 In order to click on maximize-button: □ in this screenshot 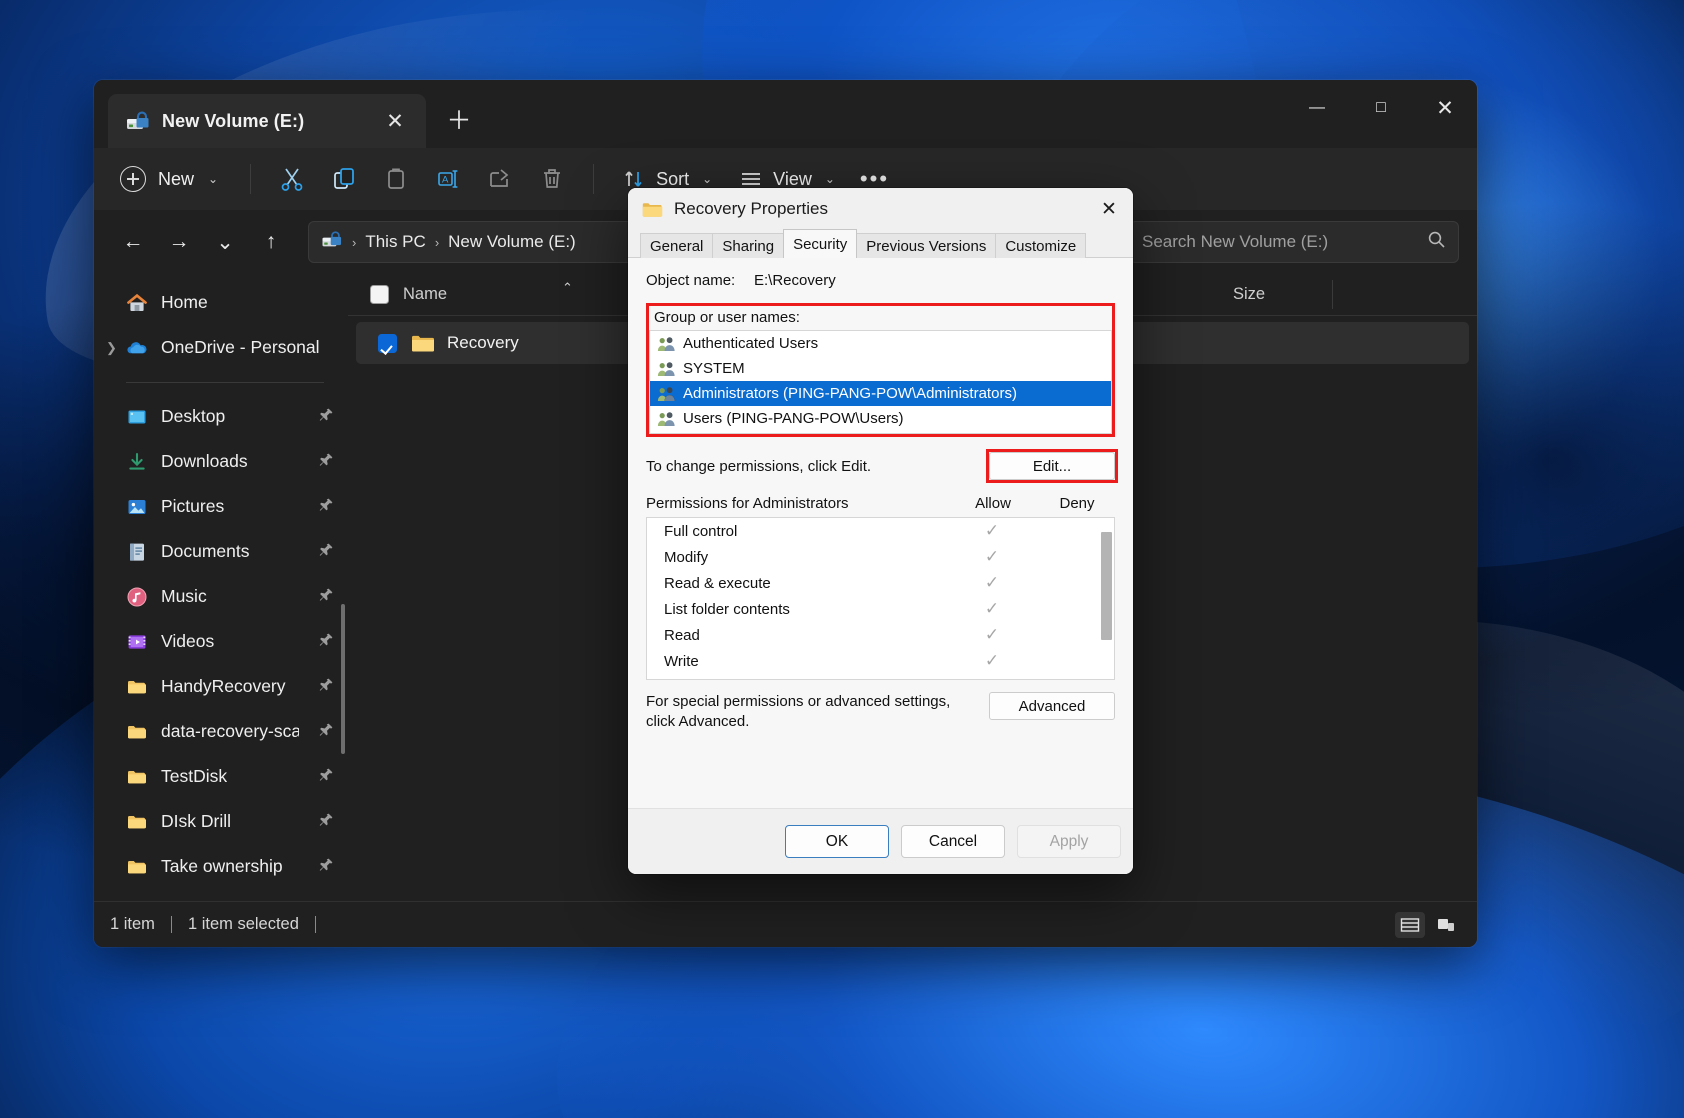, I will do `click(1381, 108)`.